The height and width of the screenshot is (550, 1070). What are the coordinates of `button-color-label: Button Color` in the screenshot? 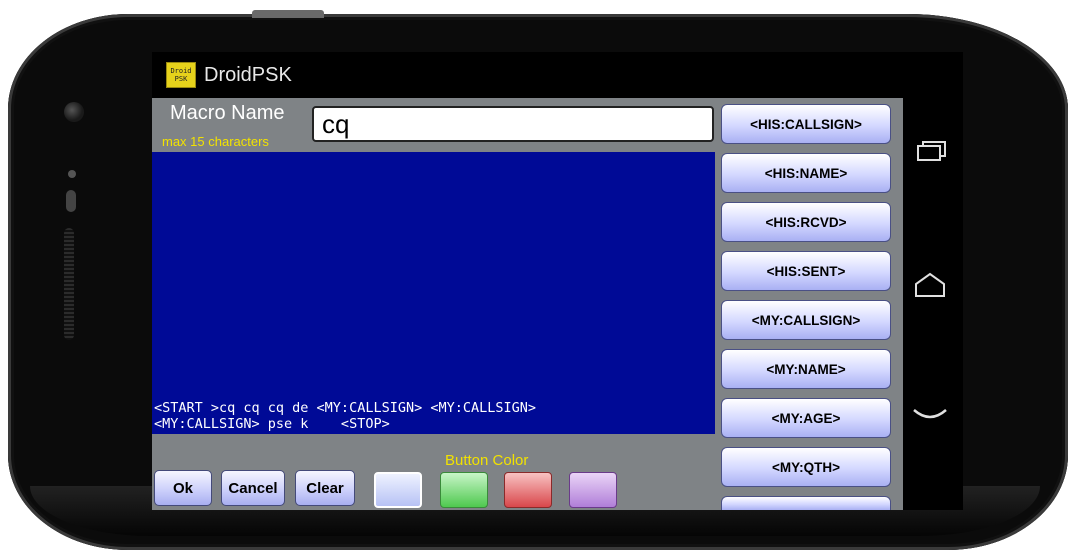 It's located at (487, 460).